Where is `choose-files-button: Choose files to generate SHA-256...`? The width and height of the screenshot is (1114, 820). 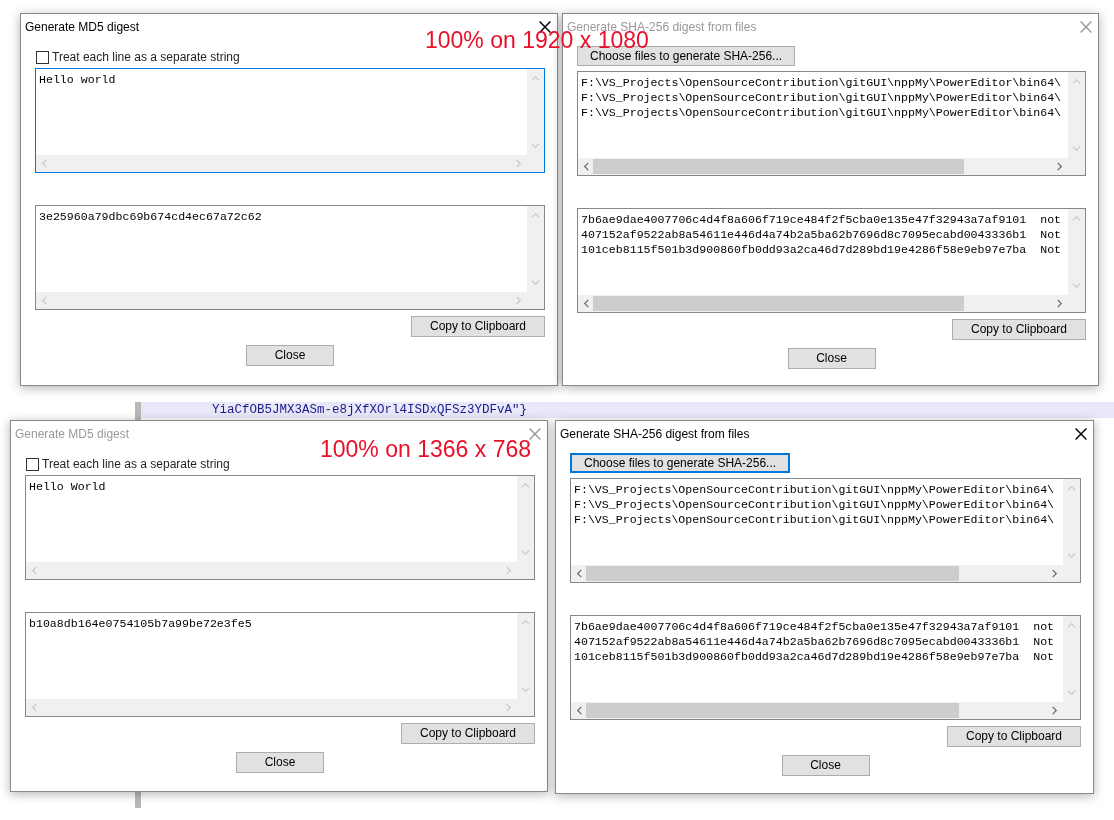
choose-files-button: Choose files to generate SHA-256... is located at coordinates (680, 463).